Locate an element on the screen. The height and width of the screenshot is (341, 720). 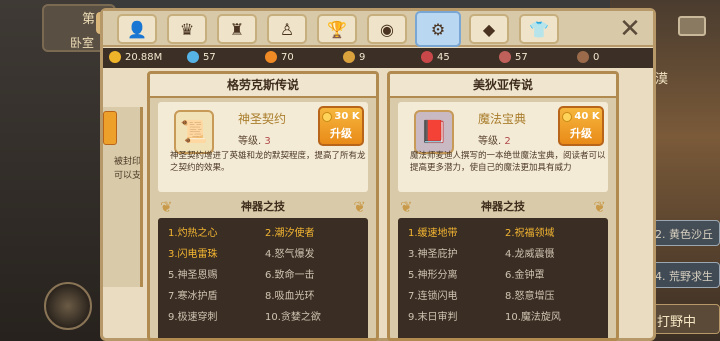
wing-gem-icon is located at coordinates (349, 57).